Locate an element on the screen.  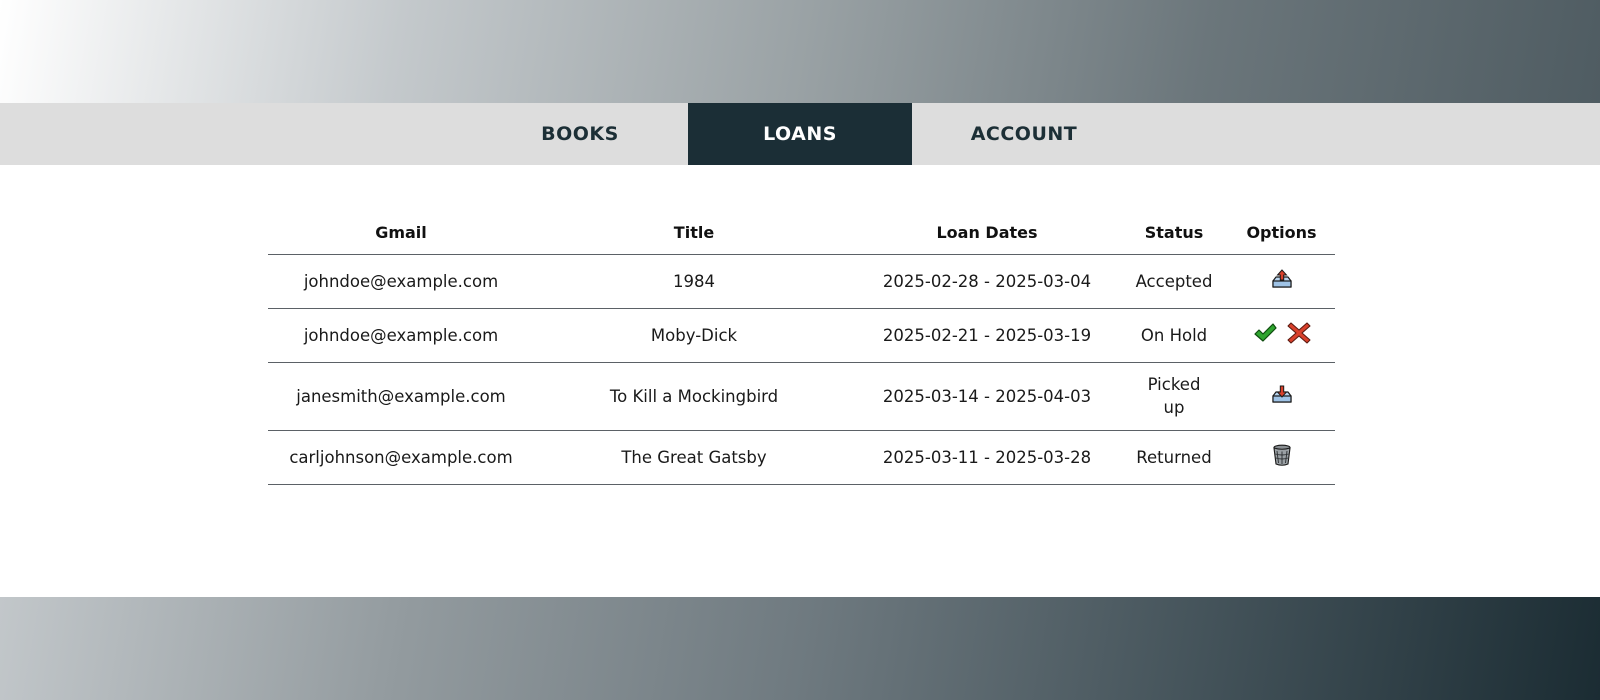
tab-loans: LOANS is located at coordinates (800, 134).